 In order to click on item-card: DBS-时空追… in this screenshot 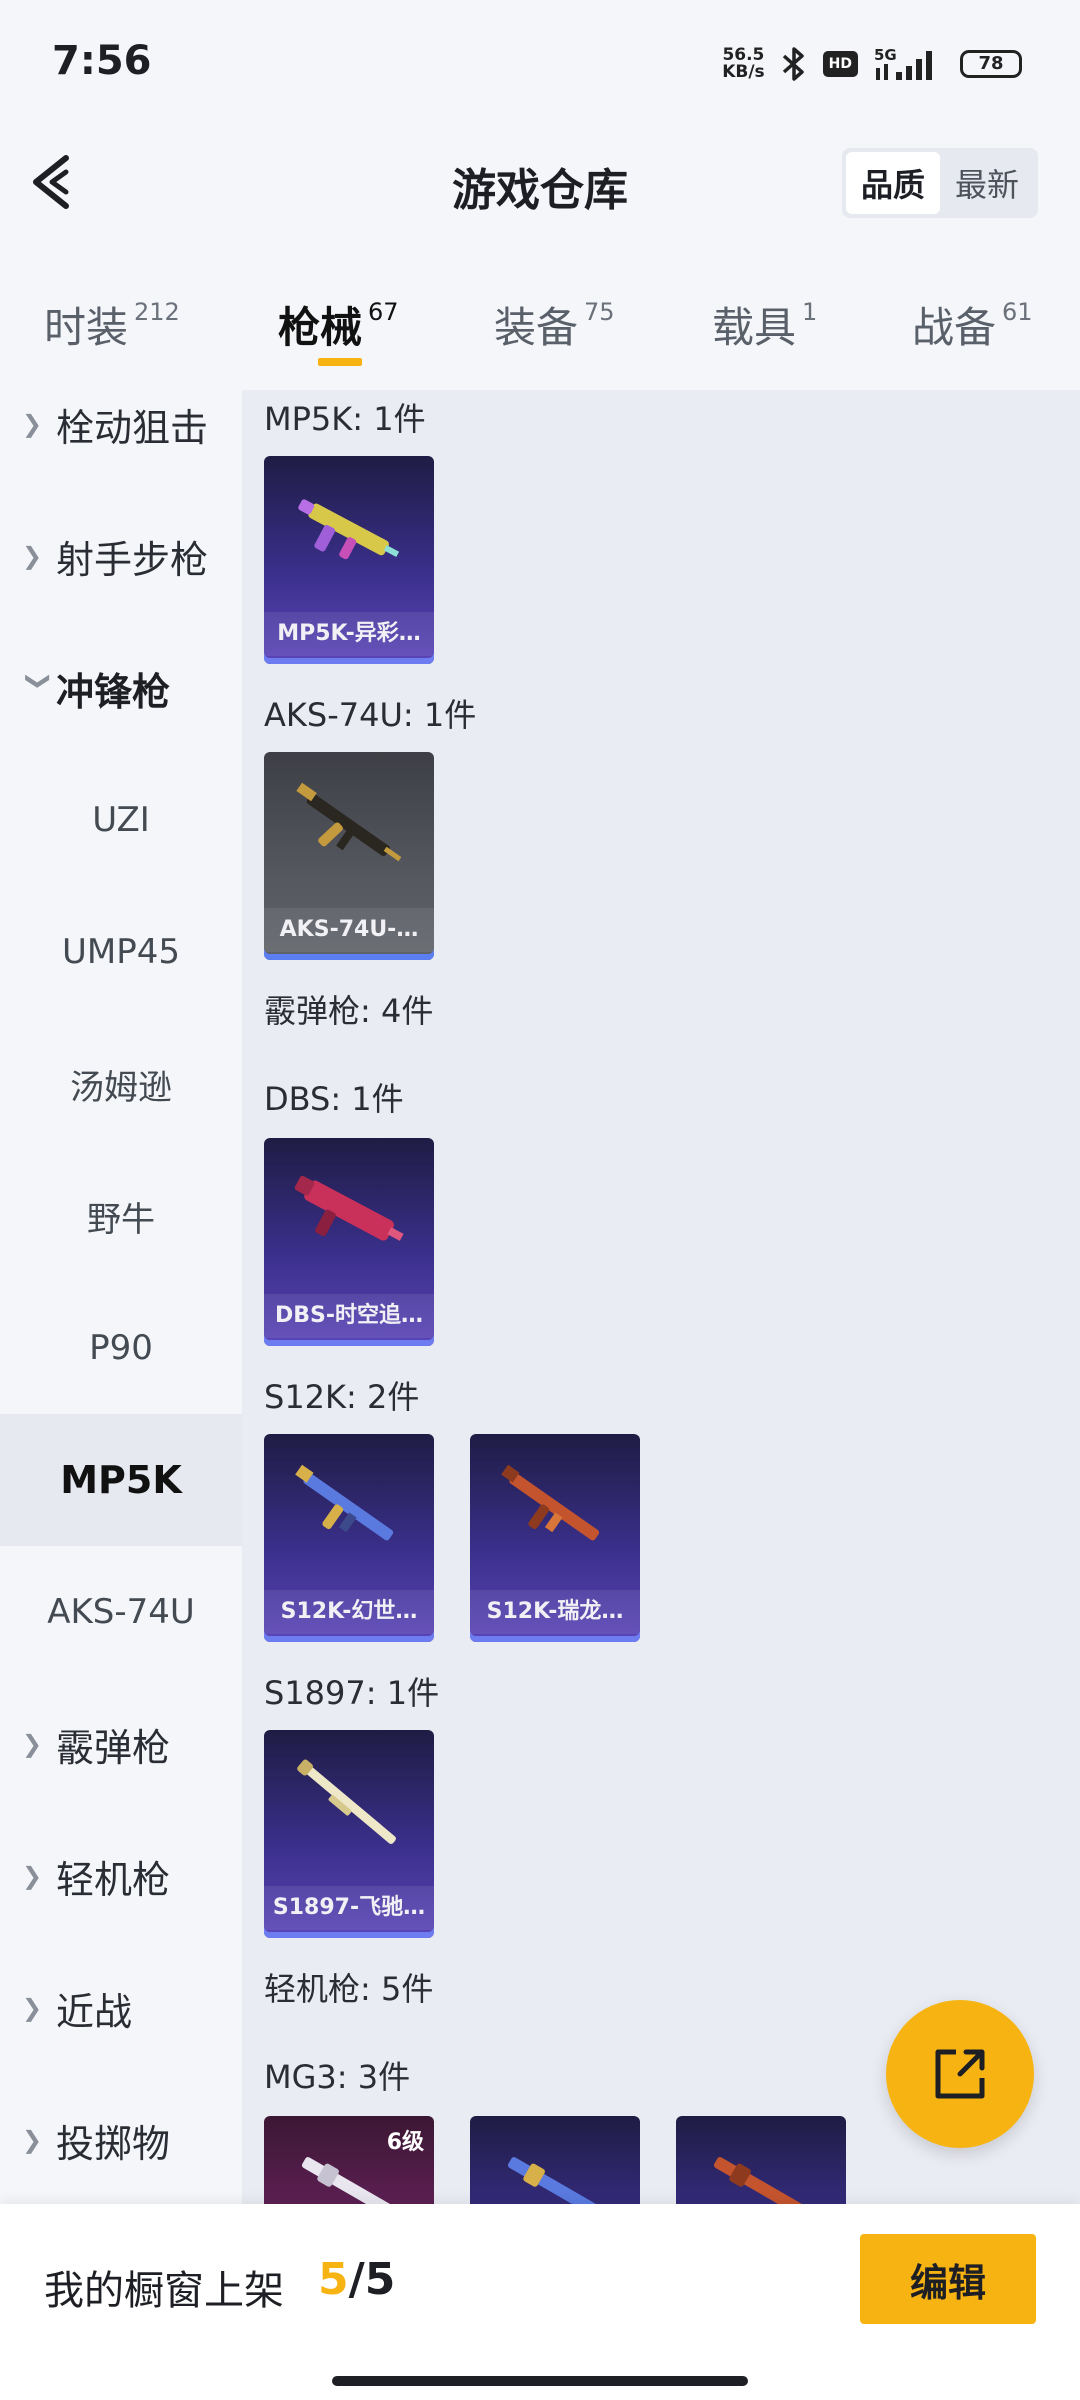, I will do `click(349, 1242)`.